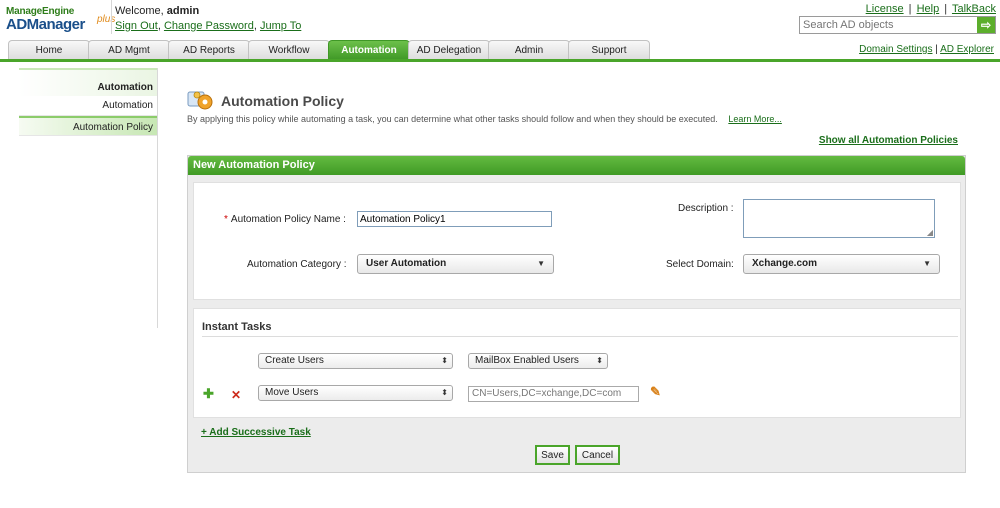  Describe the element at coordinates (929, 232) in the screenshot. I see `resize-grip-icon: ◢` at that location.